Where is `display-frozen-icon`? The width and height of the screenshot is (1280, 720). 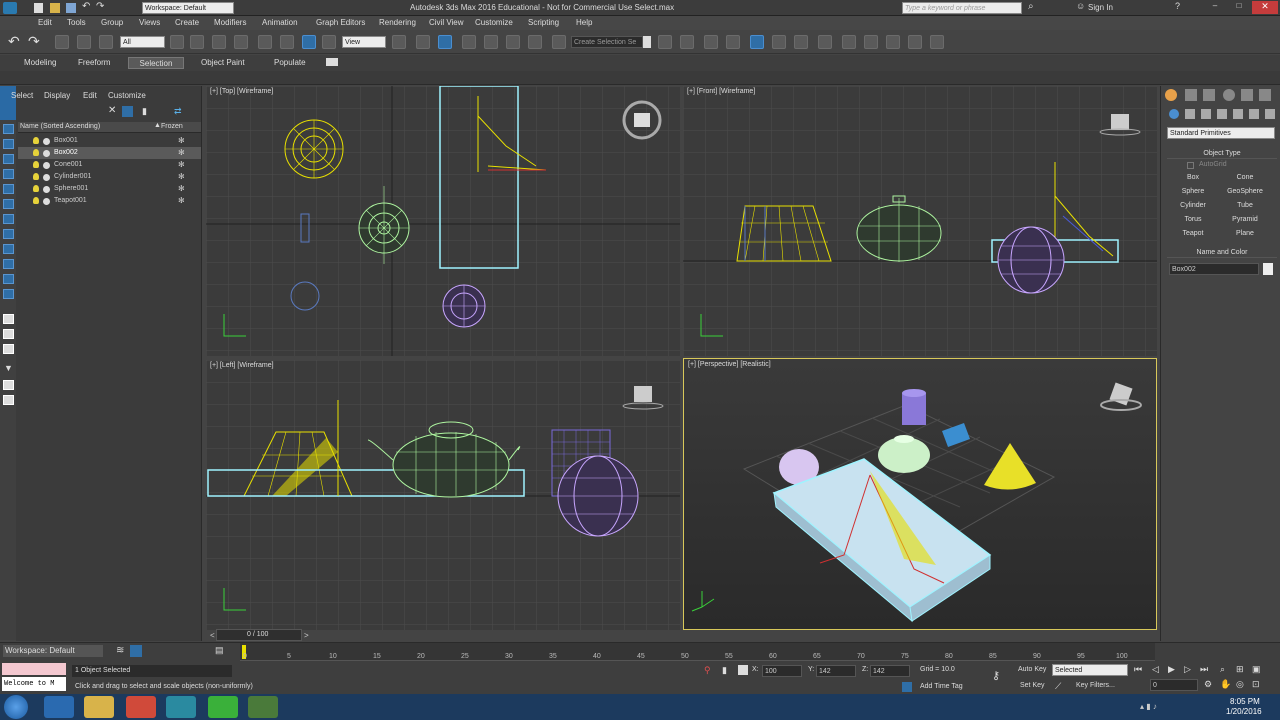
display-frozen-icon is located at coordinates (8, 319).